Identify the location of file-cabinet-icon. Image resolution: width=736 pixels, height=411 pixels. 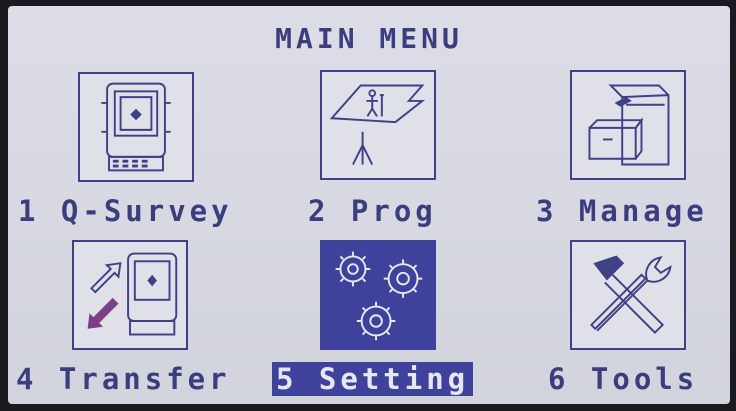
(629, 125).